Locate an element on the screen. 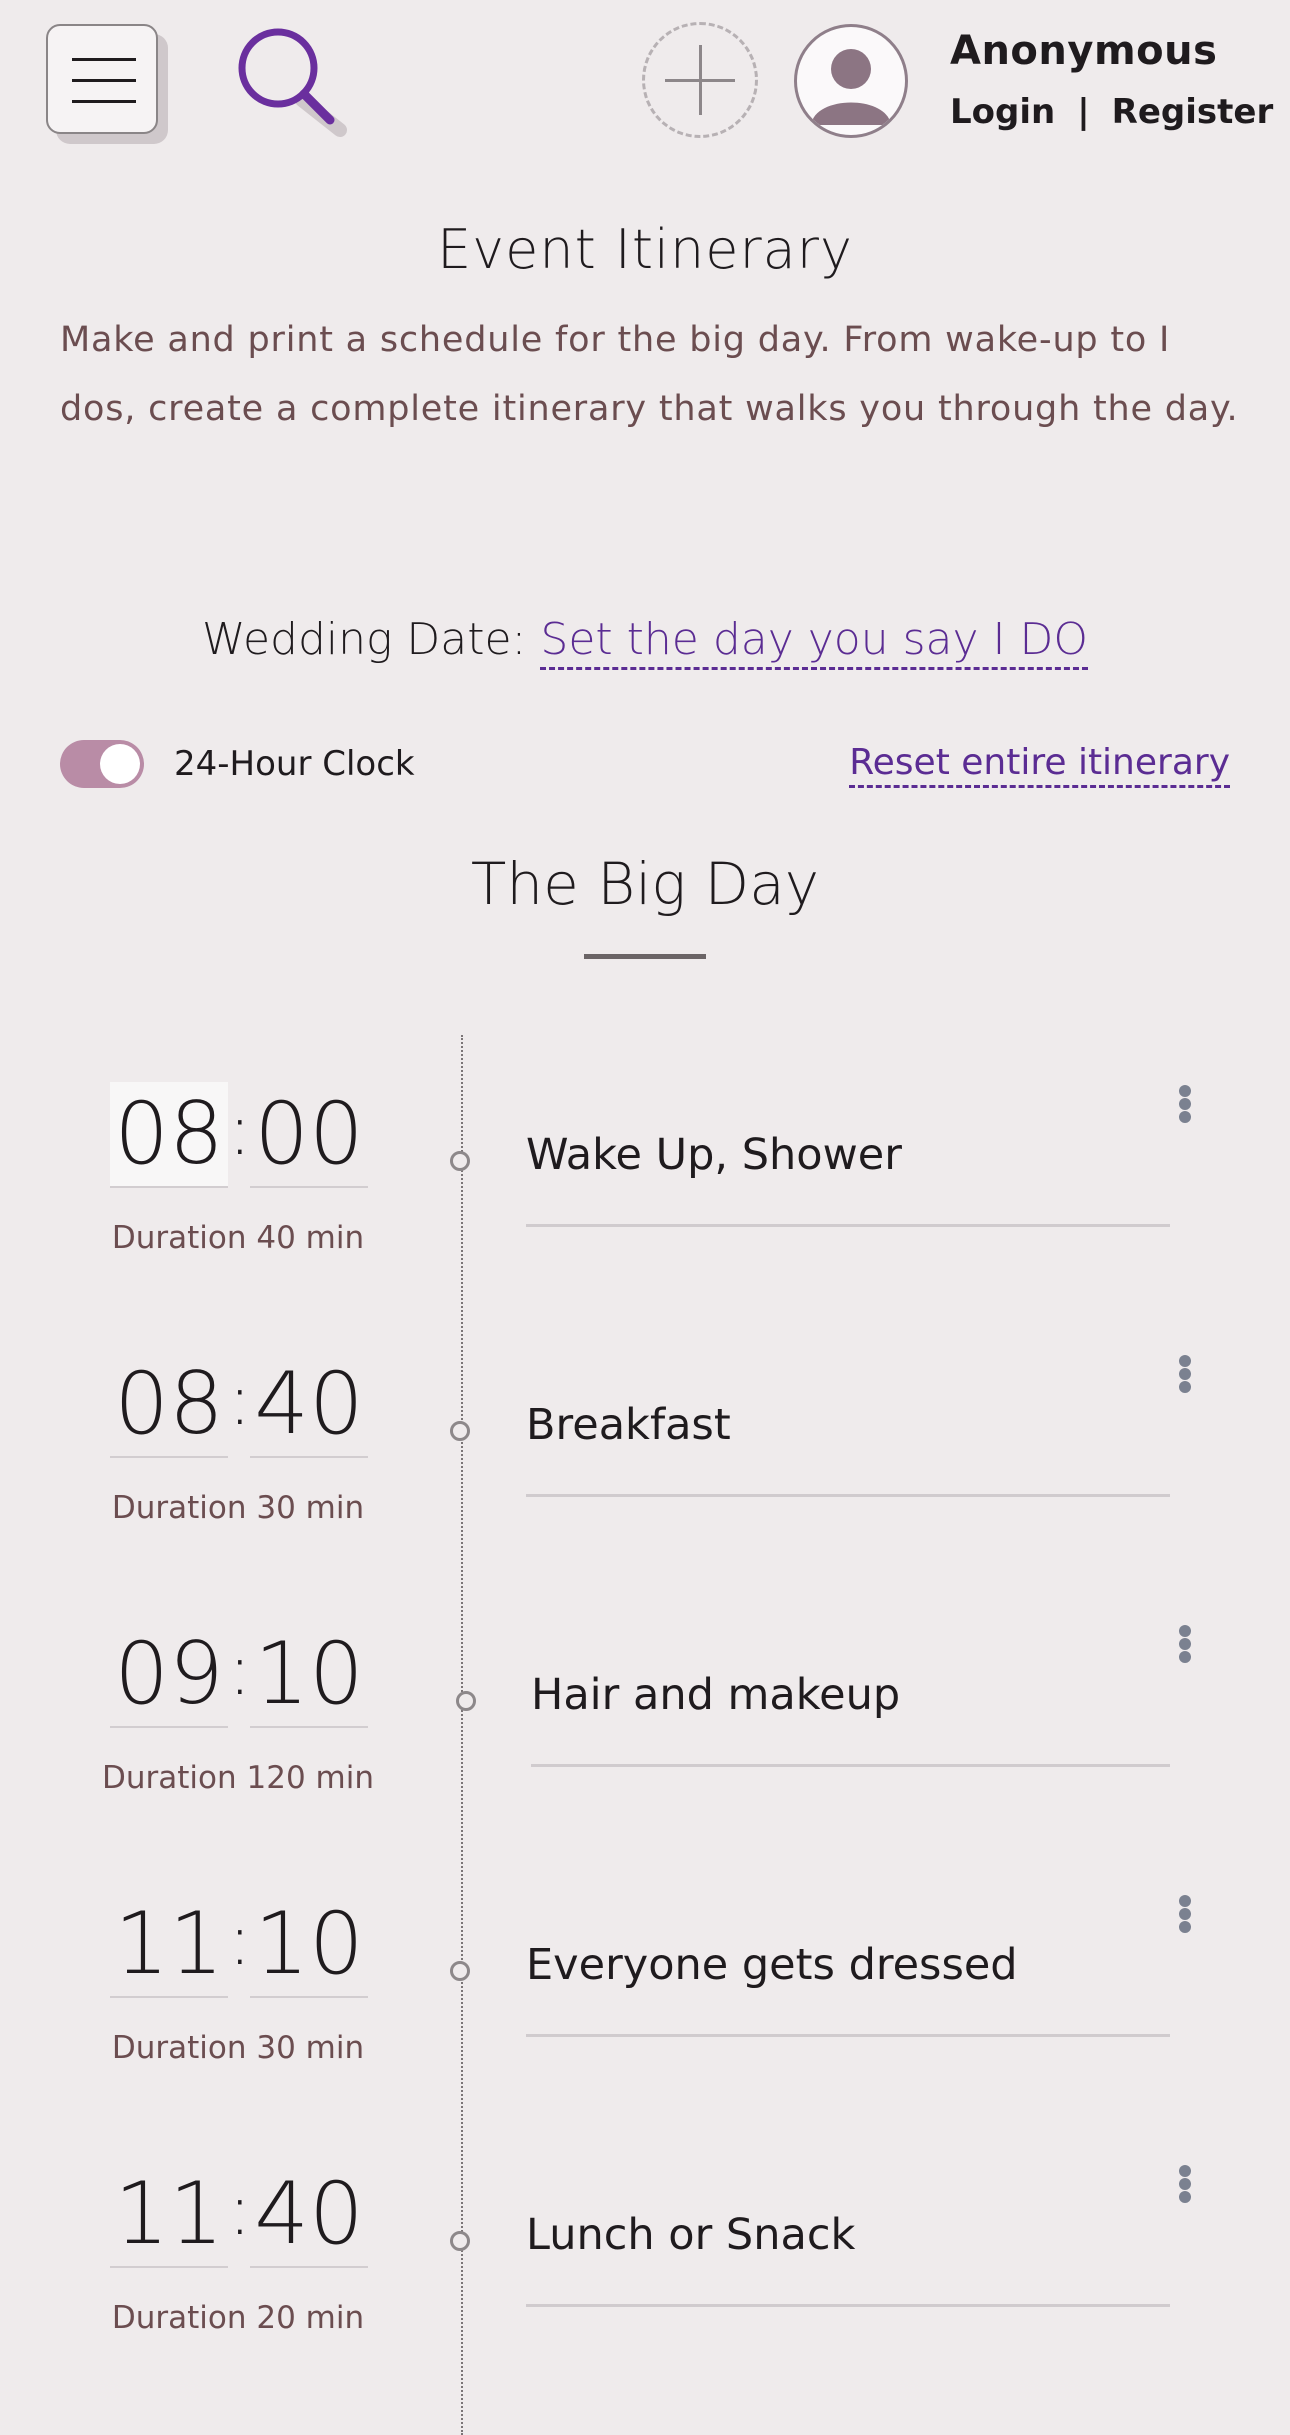  register-link: Register is located at coordinates (1193, 112).